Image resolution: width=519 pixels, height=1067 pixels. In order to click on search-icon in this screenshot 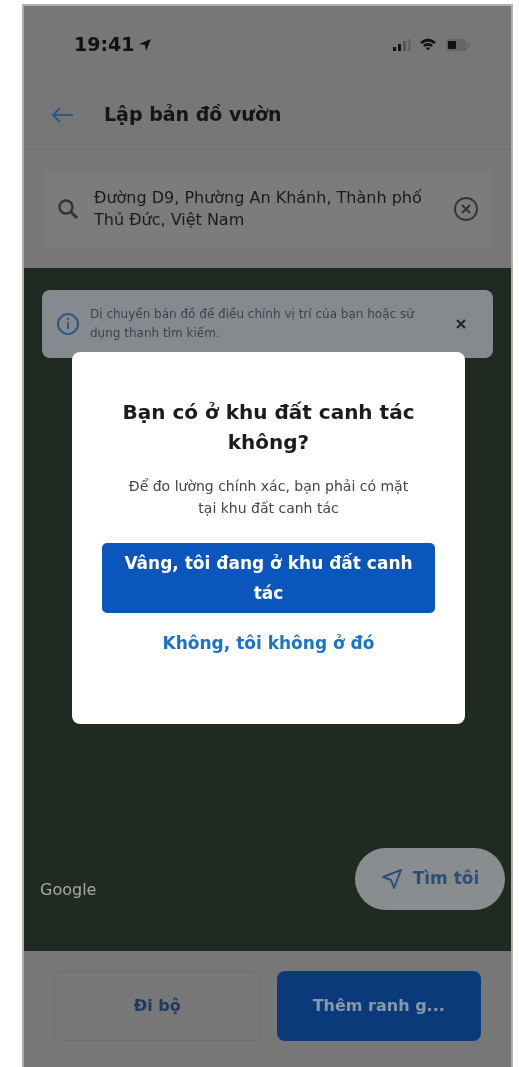, I will do `click(68, 209)`.